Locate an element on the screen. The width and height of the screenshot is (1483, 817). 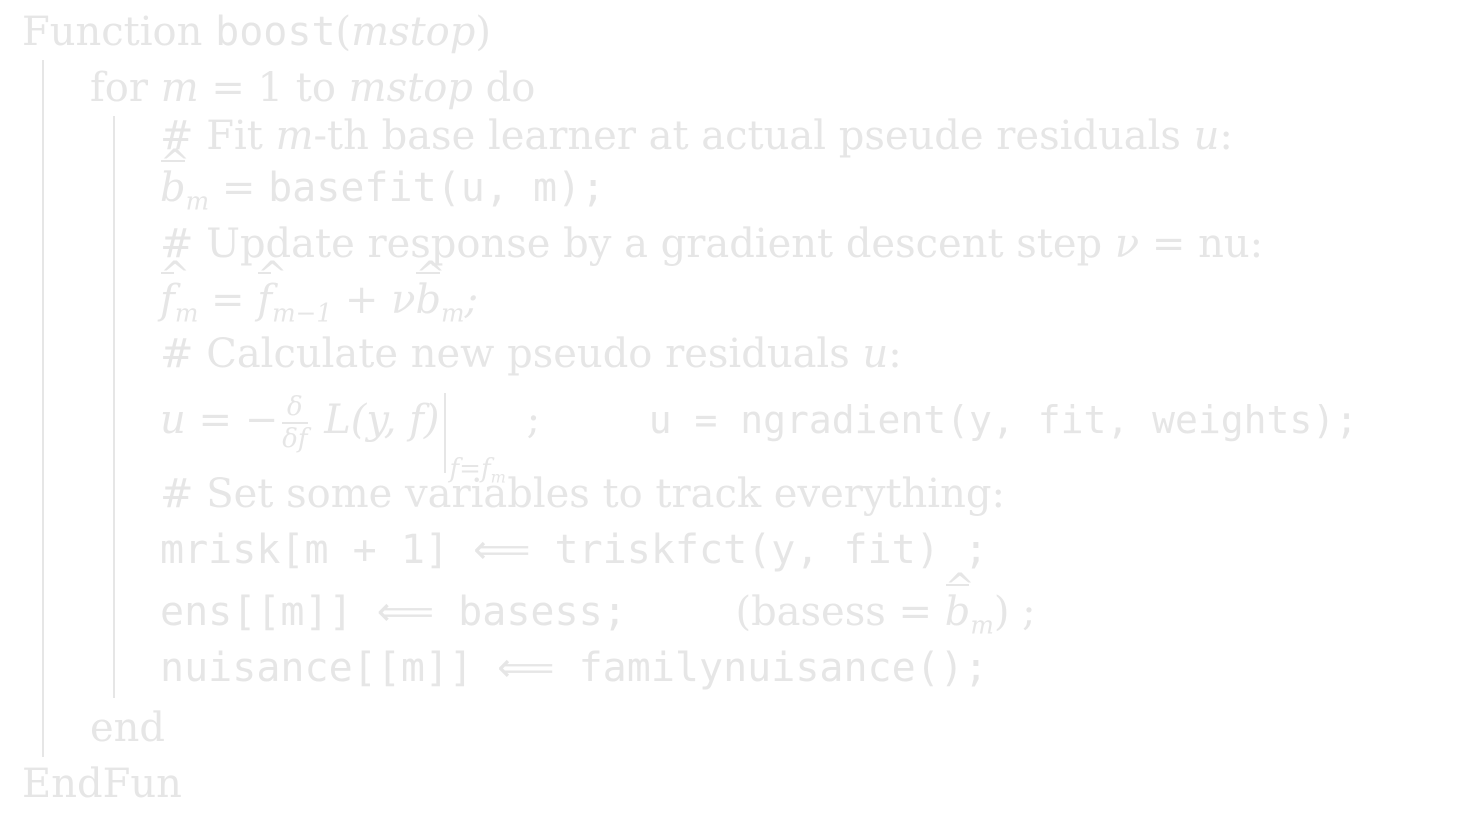
ens-note-open: (basess = is located at coordinates (834, 612).